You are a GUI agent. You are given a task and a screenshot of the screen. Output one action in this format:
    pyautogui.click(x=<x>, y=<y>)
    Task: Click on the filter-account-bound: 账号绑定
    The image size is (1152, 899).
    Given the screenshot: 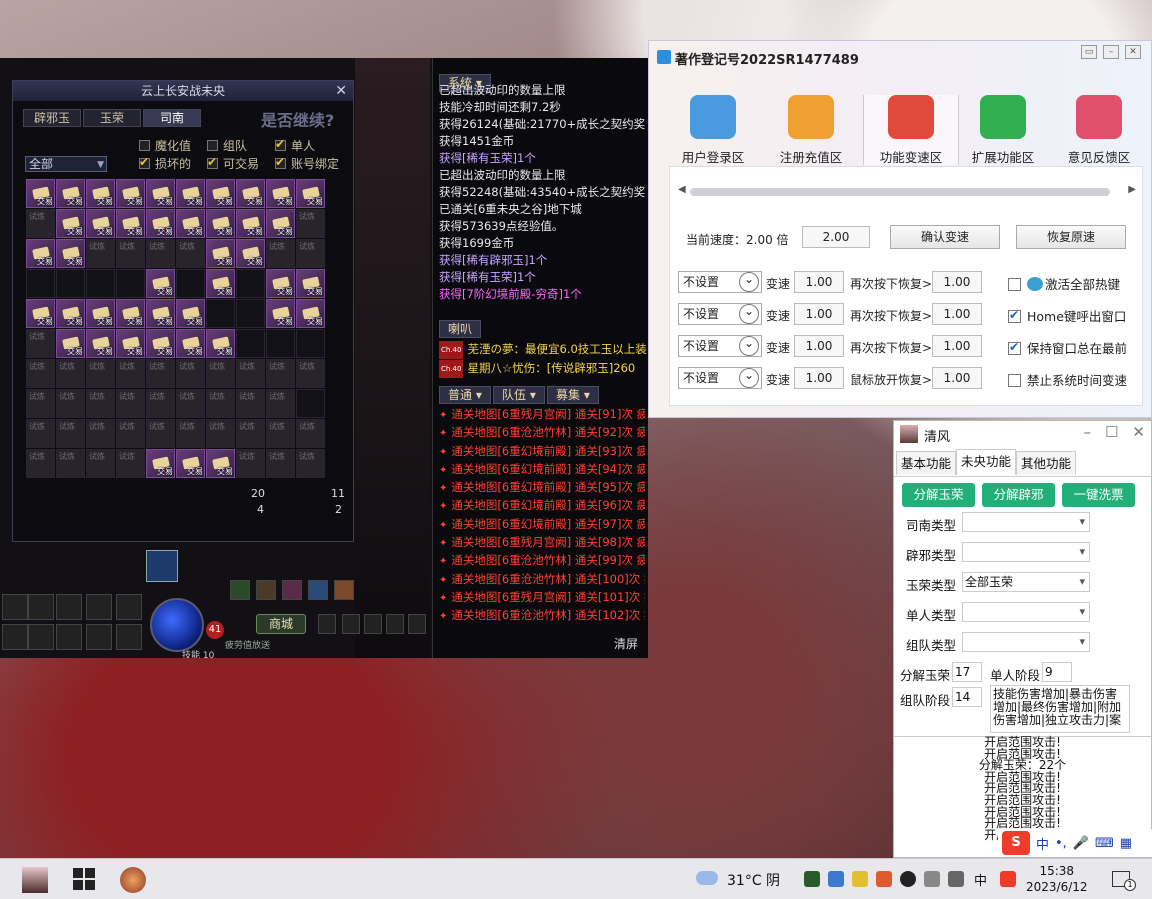 What is the action you would take?
    pyautogui.click(x=307, y=163)
    